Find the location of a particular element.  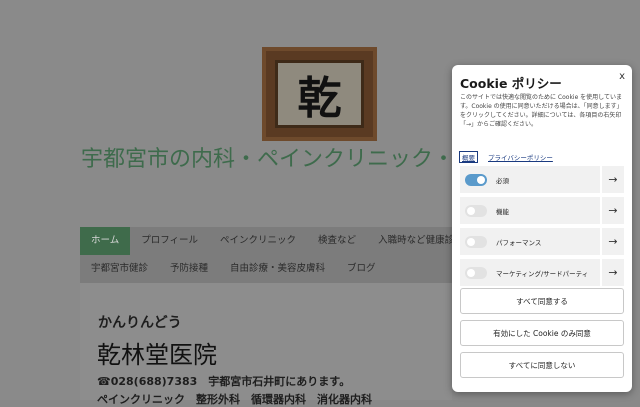

nav-item-pain-clinic: ペインクリニック is located at coordinates (258, 241).